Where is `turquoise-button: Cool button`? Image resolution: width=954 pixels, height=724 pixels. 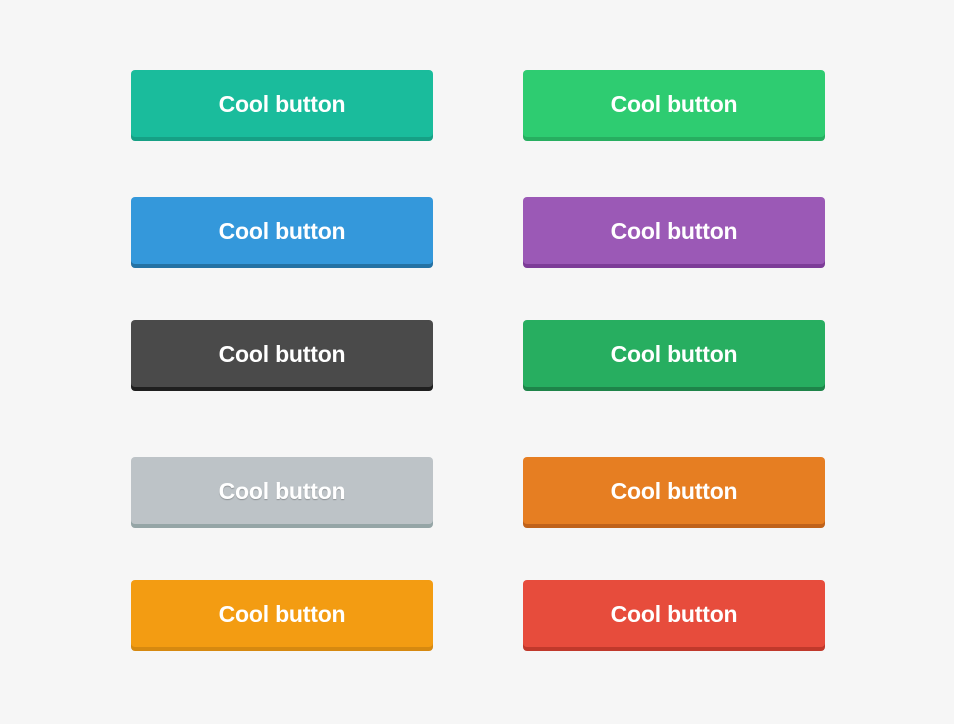 turquoise-button: Cool button is located at coordinates (282, 103).